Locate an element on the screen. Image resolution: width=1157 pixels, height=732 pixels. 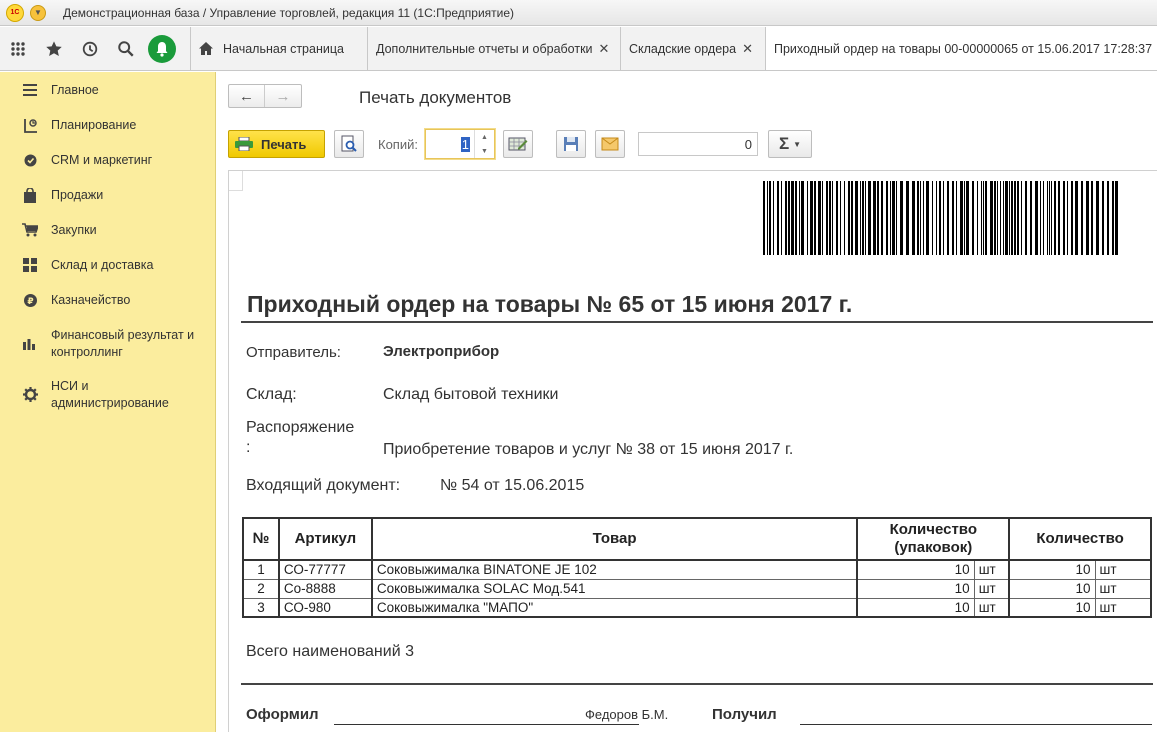
copies-stepper: ▲ ▼ is located at coordinates (484, 144).